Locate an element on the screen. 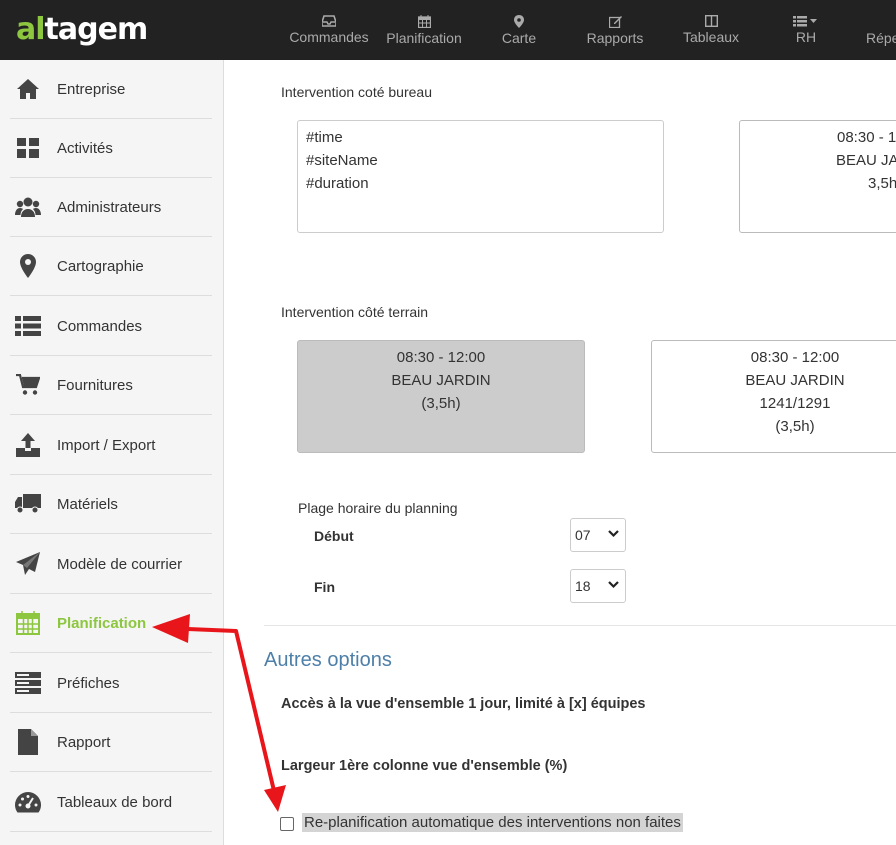 The width and height of the screenshot is (896, 845). preview-line: 08:30 - 1 is located at coordinates (866, 137).